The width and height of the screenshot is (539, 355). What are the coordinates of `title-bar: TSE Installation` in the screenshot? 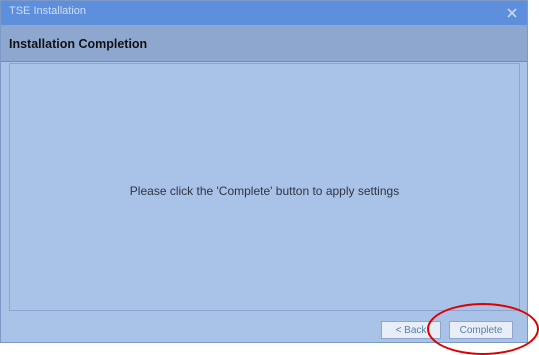 It's located at (264, 13).